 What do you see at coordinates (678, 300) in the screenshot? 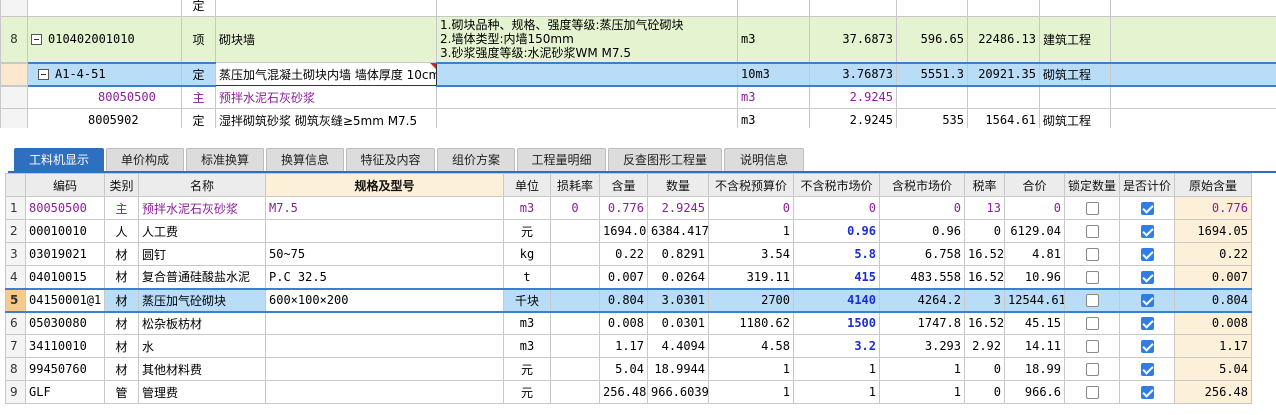
I see `resource-quantity: 3.0301` at bounding box center [678, 300].